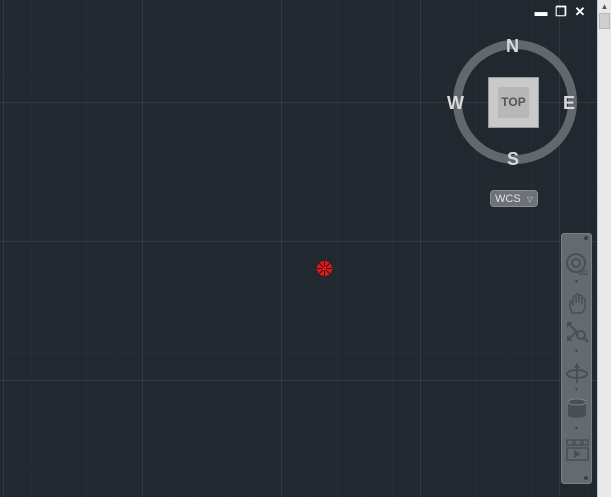  What do you see at coordinates (541, 12) in the screenshot?
I see `minimize-button: ▬` at bounding box center [541, 12].